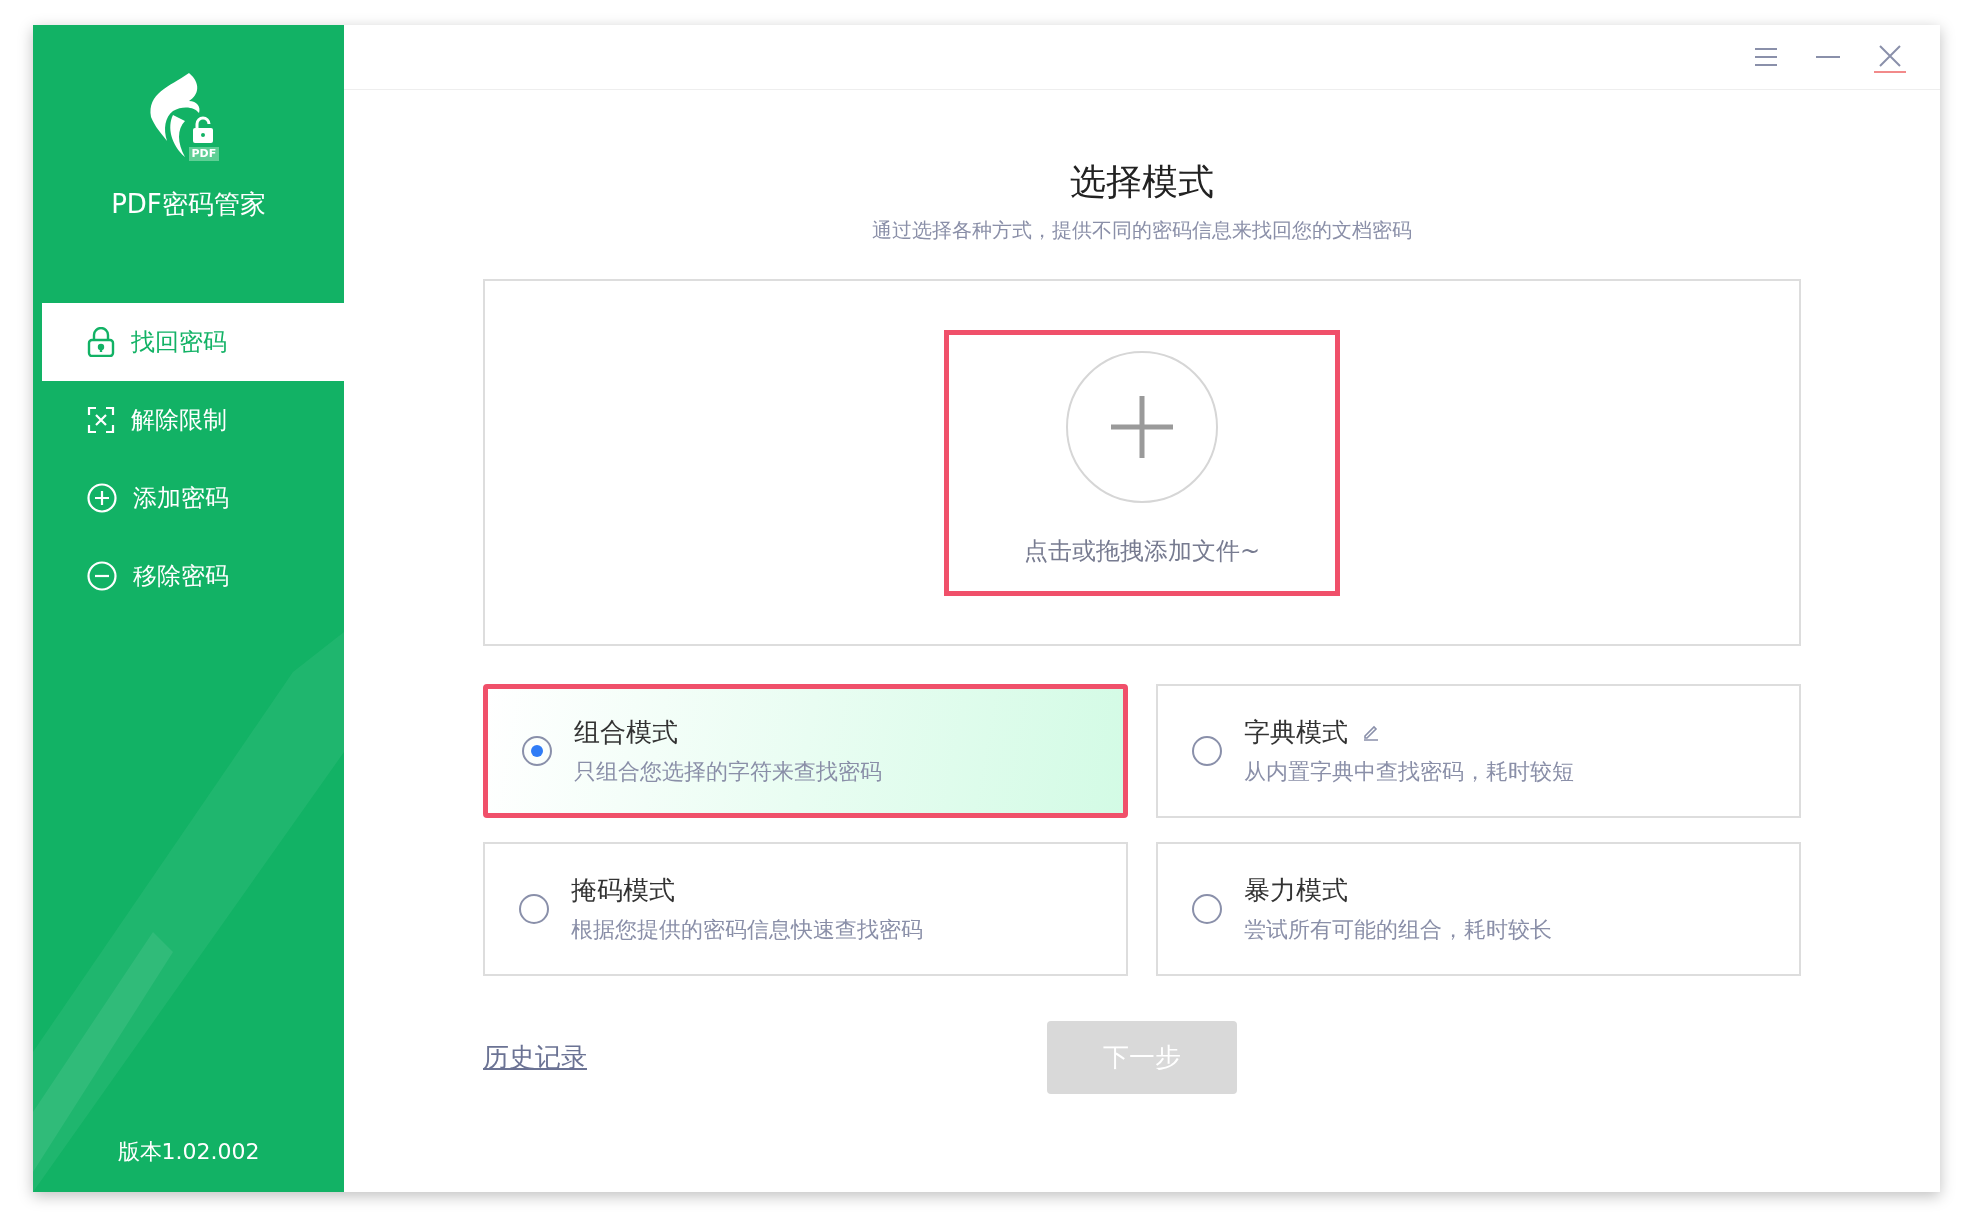  What do you see at coordinates (1142, 230) in the screenshot?
I see `page-subtitle: 通过选择各种方式，提供不同的密码信息来找回您的文档密码` at bounding box center [1142, 230].